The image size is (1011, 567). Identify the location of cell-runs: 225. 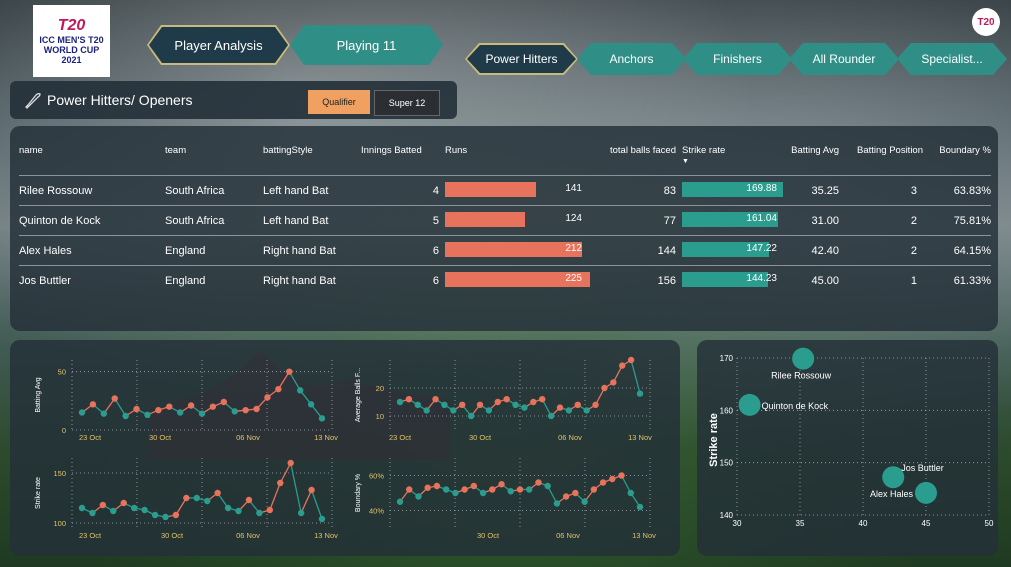
(517, 280).